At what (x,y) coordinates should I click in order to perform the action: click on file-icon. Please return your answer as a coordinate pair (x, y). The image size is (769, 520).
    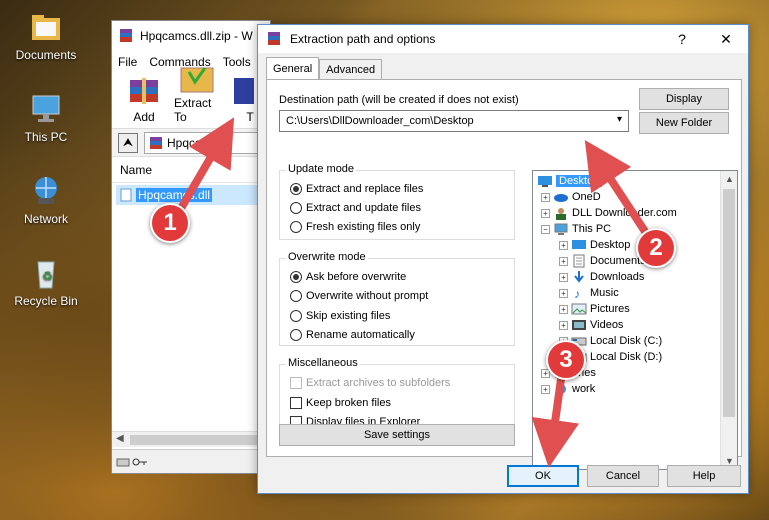
    Looking at the image, I should click on (126, 195).